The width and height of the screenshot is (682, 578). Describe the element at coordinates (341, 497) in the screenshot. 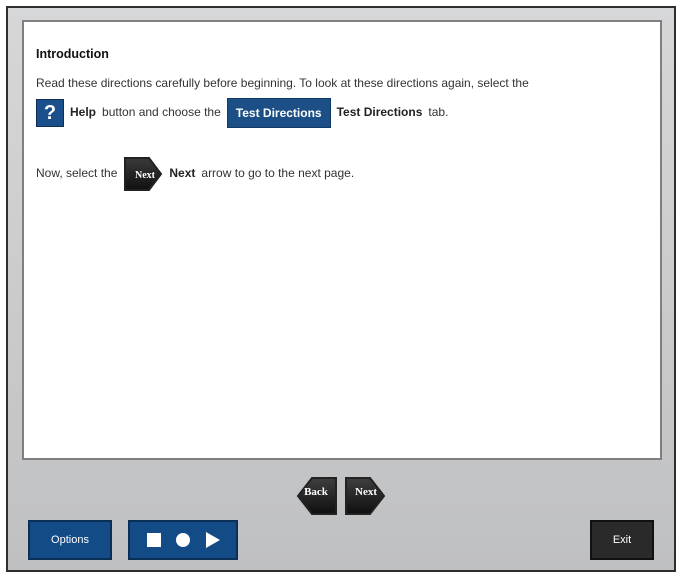

I see `navigation-arrows: Back Next` at that location.